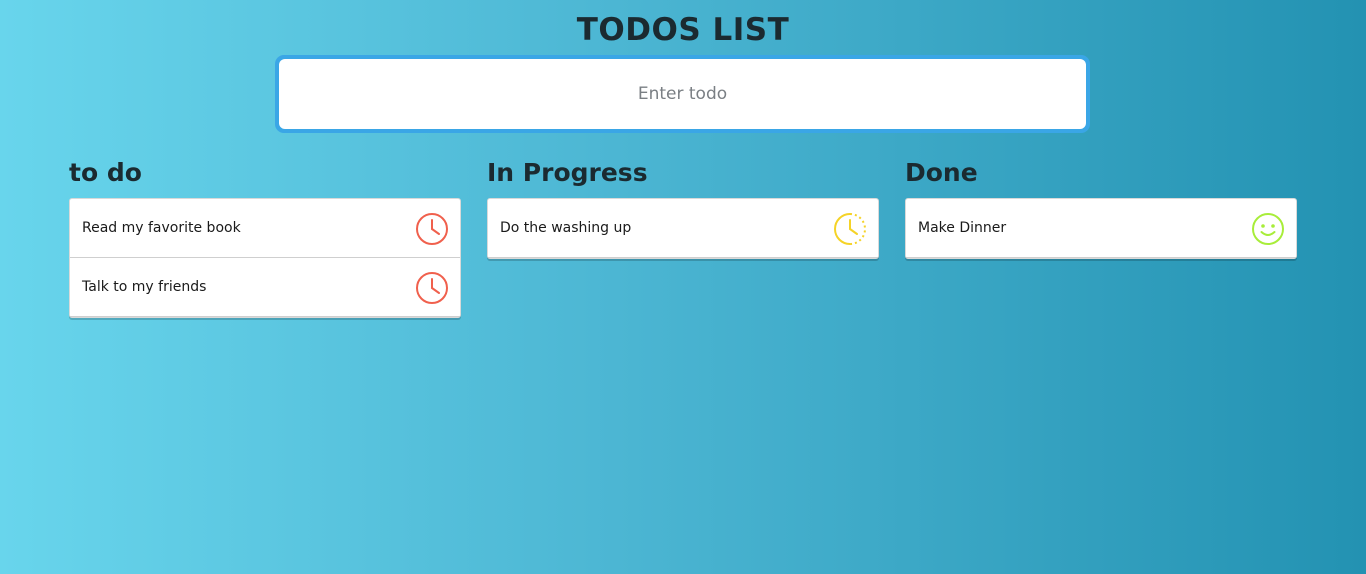  Describe the element at coordinates (567, 172) in the screenshot. I see `column-title-in-progress: In Progress` at that location.